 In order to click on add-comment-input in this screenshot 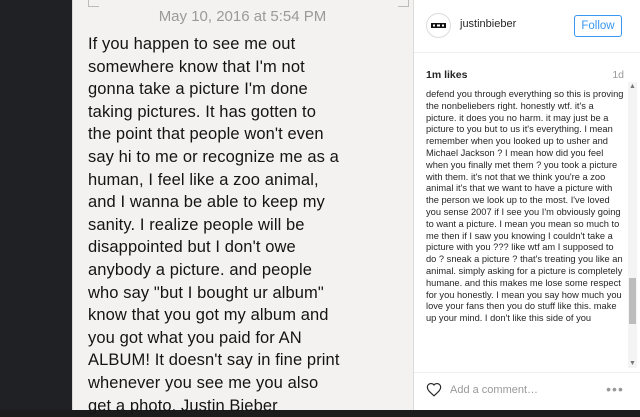, I will do `click(525, 390)`.